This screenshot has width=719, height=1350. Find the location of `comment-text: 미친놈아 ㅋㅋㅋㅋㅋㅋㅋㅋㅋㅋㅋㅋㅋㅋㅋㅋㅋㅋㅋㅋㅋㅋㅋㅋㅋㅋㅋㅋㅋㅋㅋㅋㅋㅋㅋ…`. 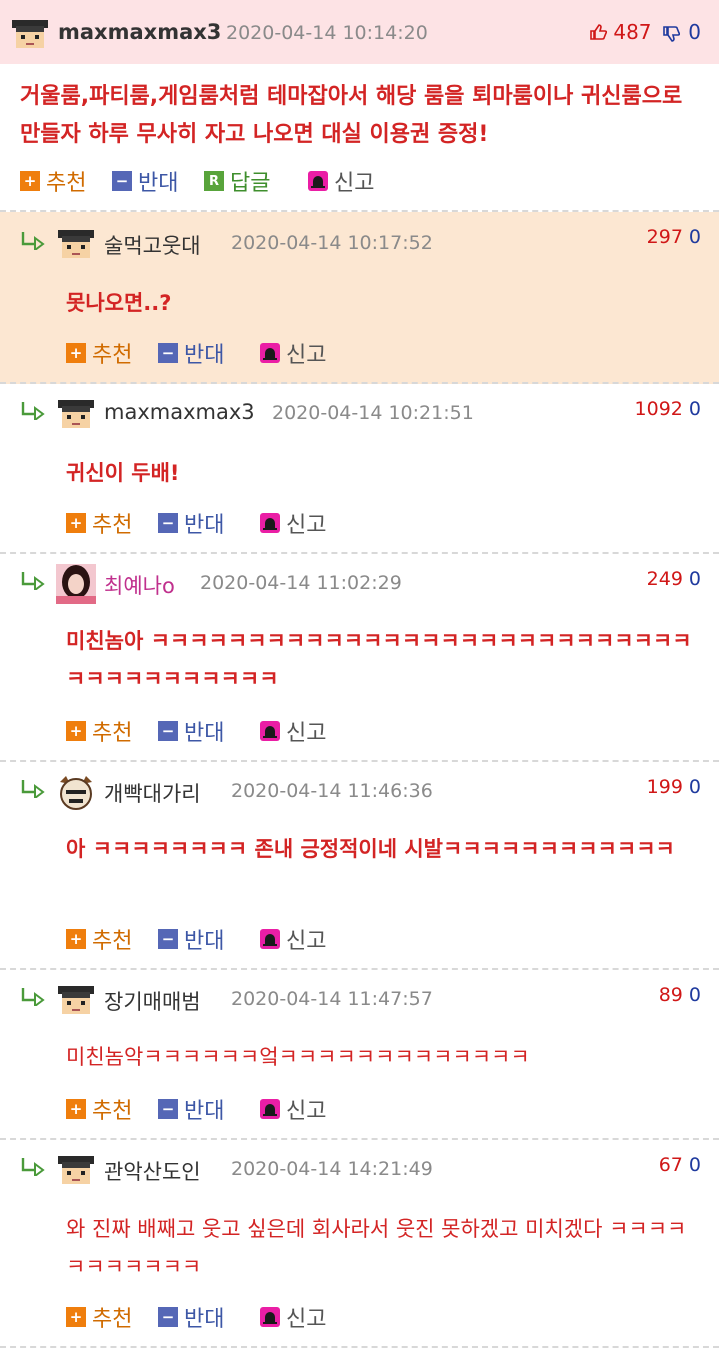

comment-text: 미친놈아 ㅋㅋㅋㅋㅋㅋㅋㅋㅋㅋㅋㅋㅋㅋㅋㅋㅋㅋㅋㅋㅋㅋㅋㅋㅋㅋㅋㅋㅋㅋㅋㅋㅋㅋㅋ… is located at coordinates (379, 660).